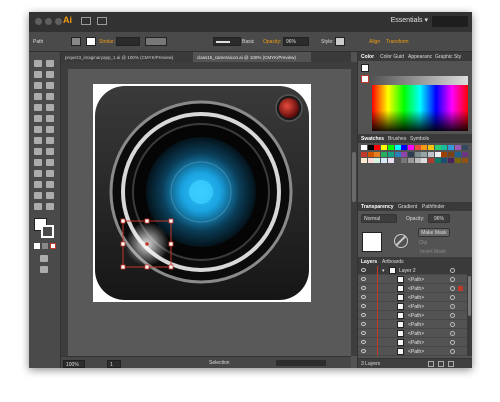 This screenshot has height=402, width=500. Describe the element at coordinates (74, 364) in the screenshot. I see `zoom-level-field: 100%` at that location.